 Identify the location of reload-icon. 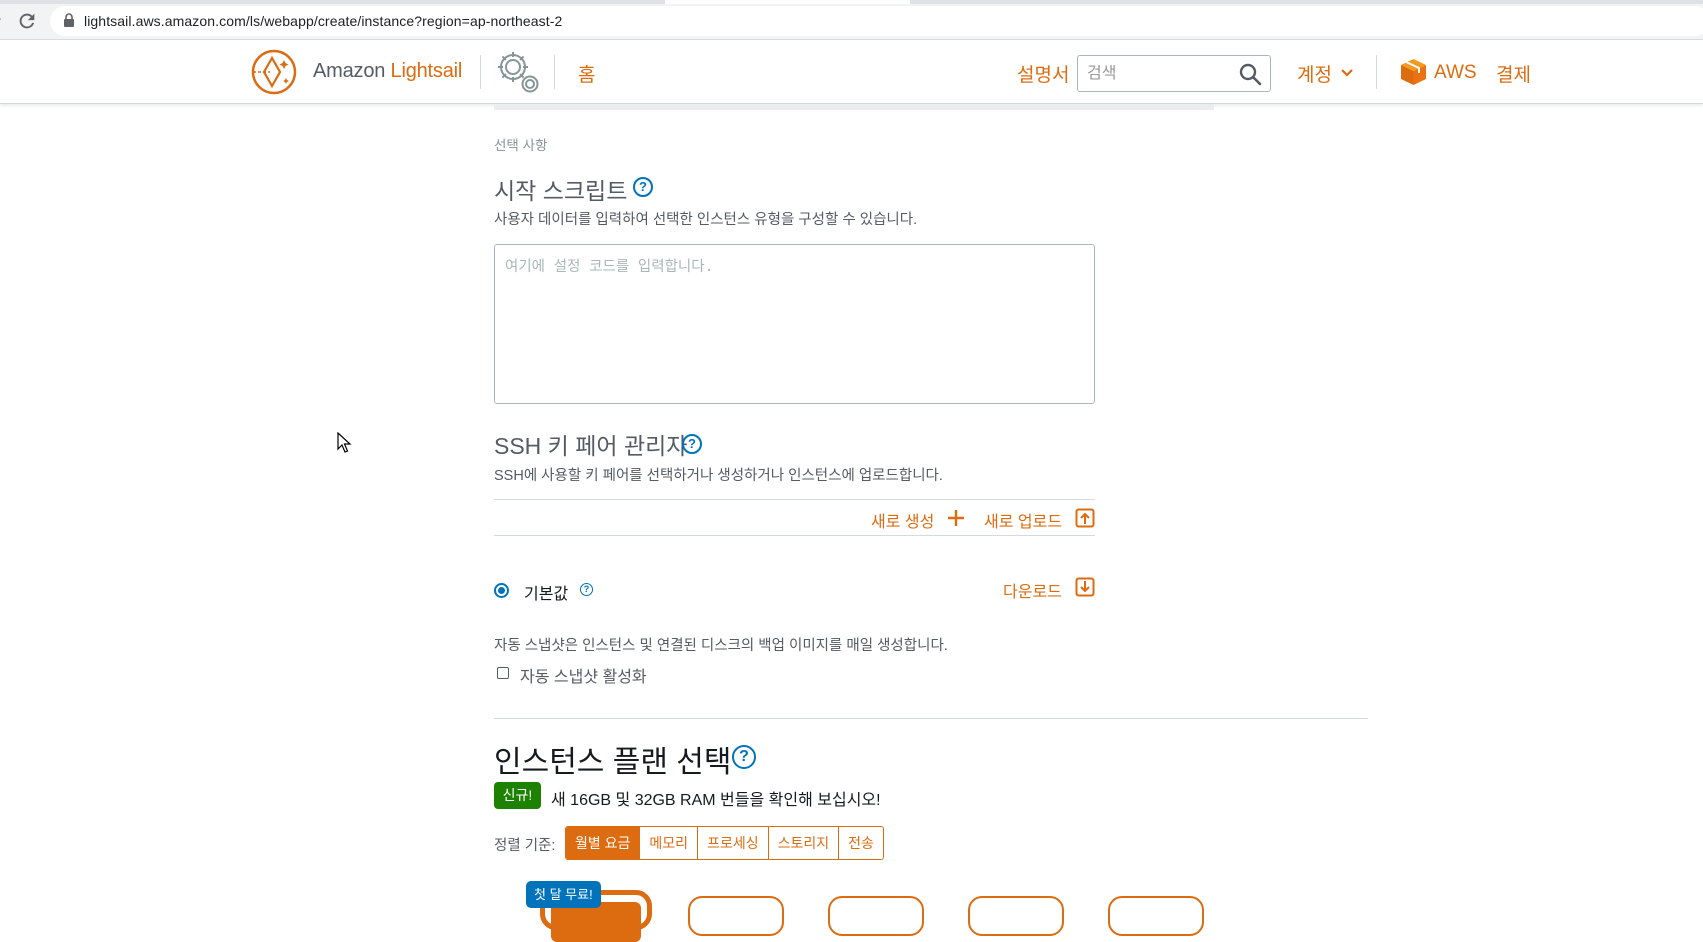
(27, 21).